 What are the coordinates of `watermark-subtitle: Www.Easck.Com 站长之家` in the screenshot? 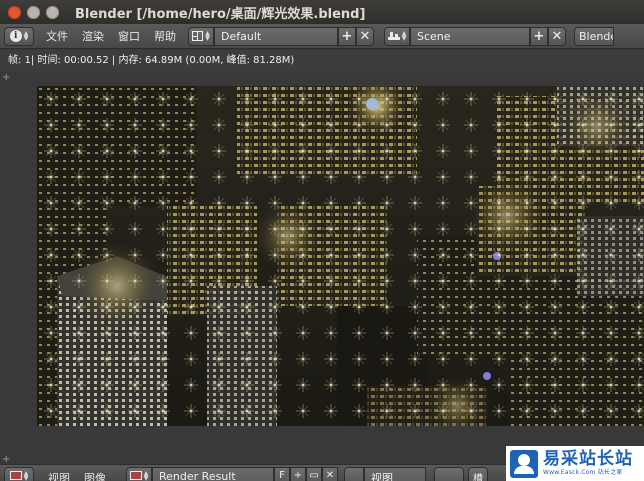 It's located at (583, 472).